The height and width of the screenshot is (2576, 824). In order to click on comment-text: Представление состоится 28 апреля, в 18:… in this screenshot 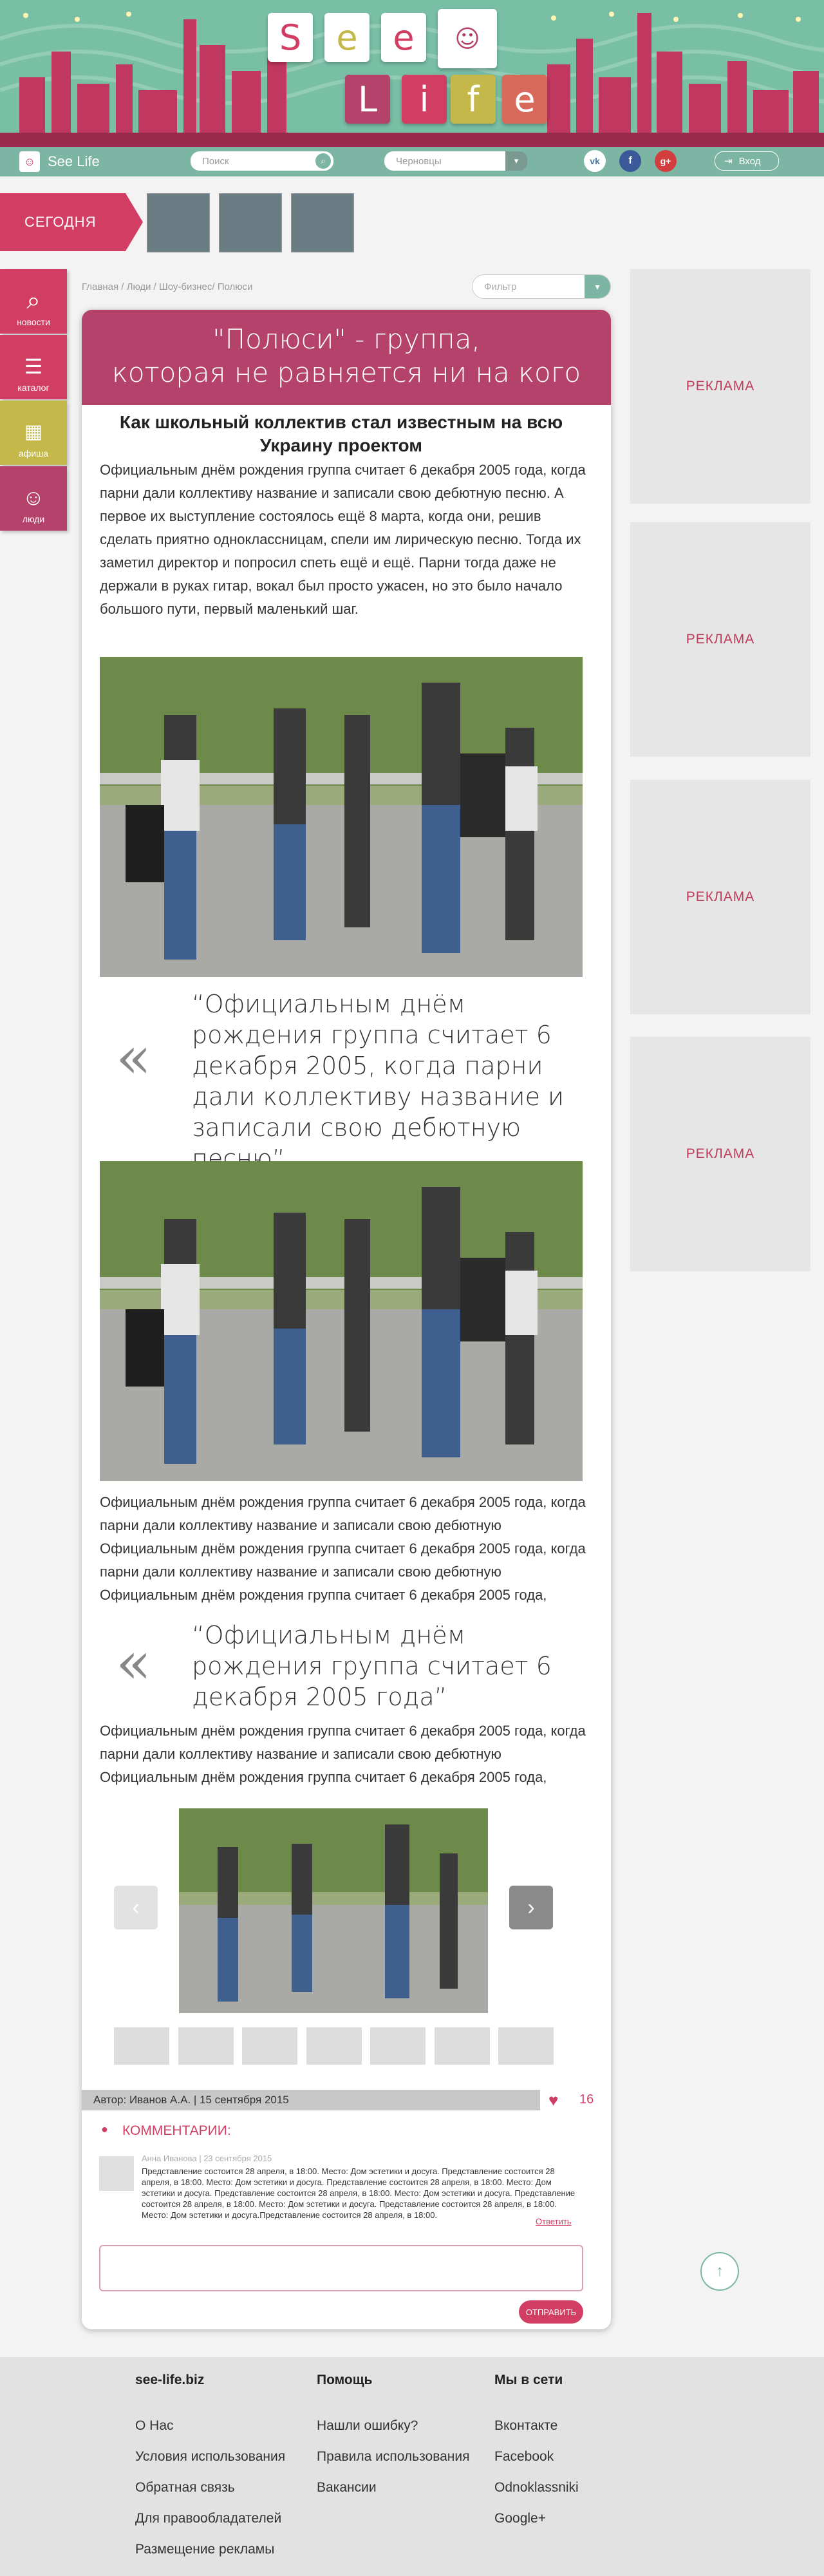, I will do `click(359, 2193)`.